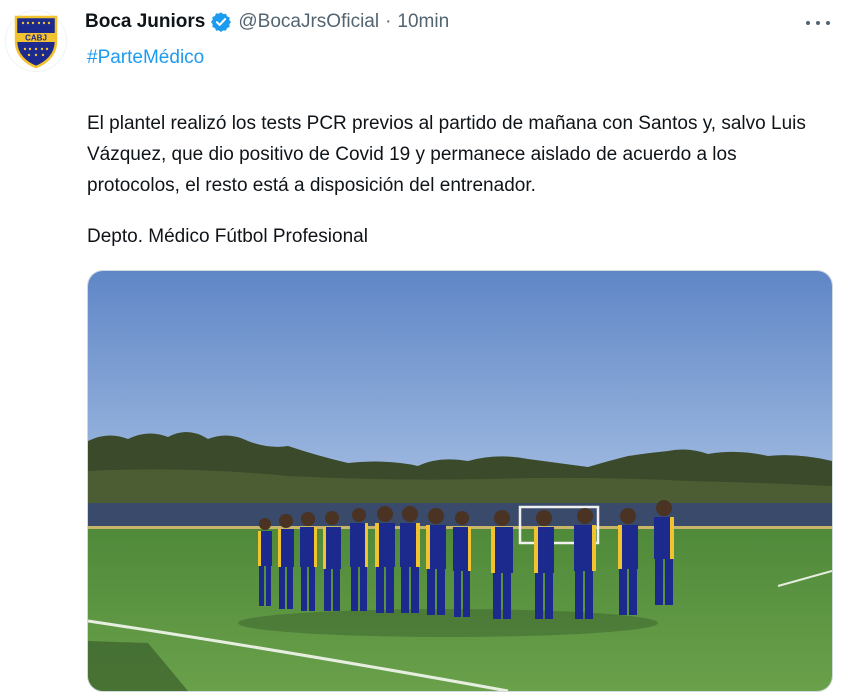 Image resolution: width=851 pixels, height=697 pixels. Describe the element at coordinates (423, 22) in the screenshot. I see `timestamp: 10min` at that location.